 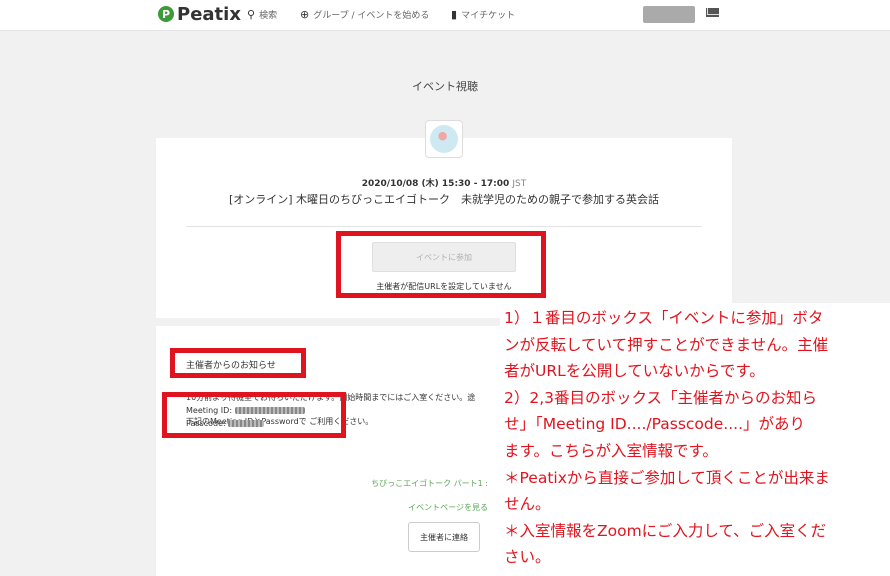 I want to click on annotation-line: 者がURLを公開していないからです。, so click(x=634, y=371).